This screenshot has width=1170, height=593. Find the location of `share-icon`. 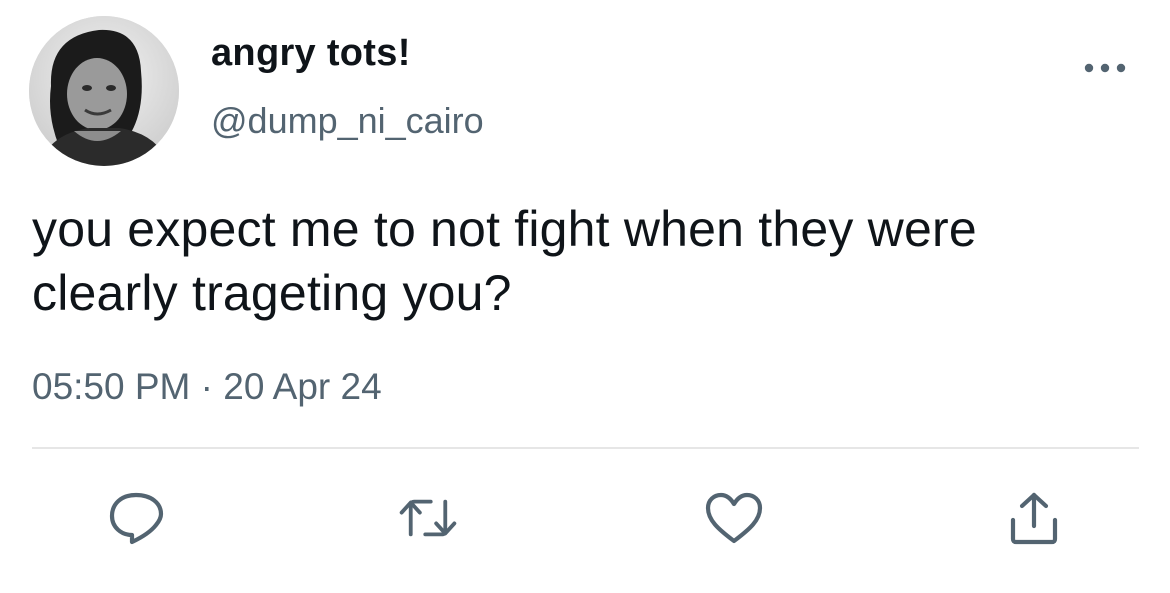

share-icon is located at coordinates (1034, 518).